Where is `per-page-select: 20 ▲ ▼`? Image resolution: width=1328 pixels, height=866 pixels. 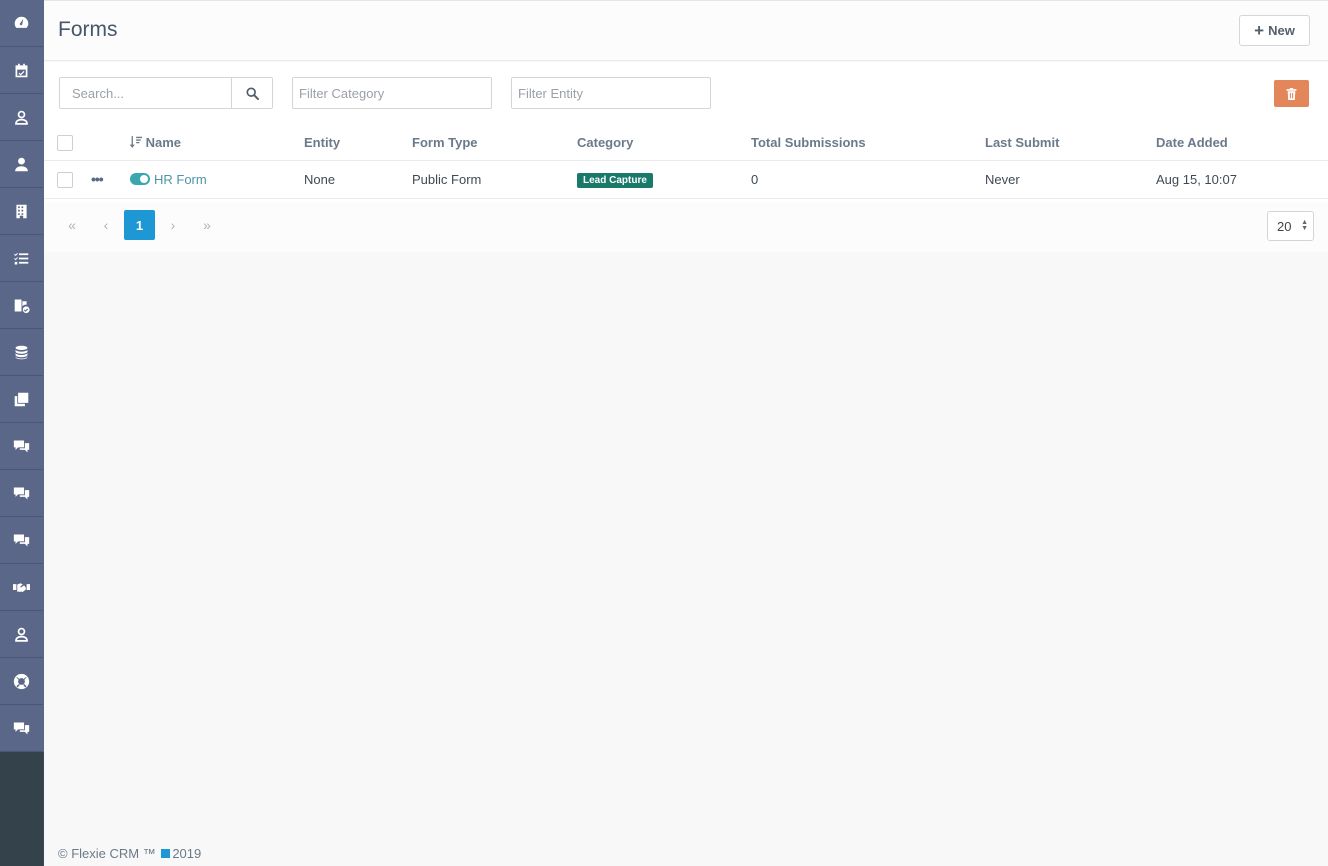 per-page-select: 20 ▲ ▼ is located at coordinates (1290, 226).